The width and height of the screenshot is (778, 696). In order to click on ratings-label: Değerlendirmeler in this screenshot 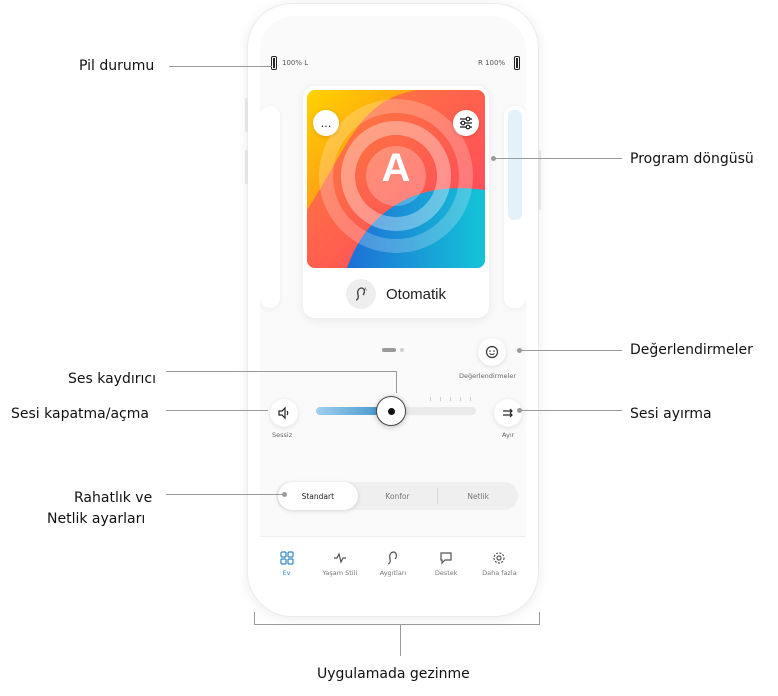, I will do `click(488, 376)`.